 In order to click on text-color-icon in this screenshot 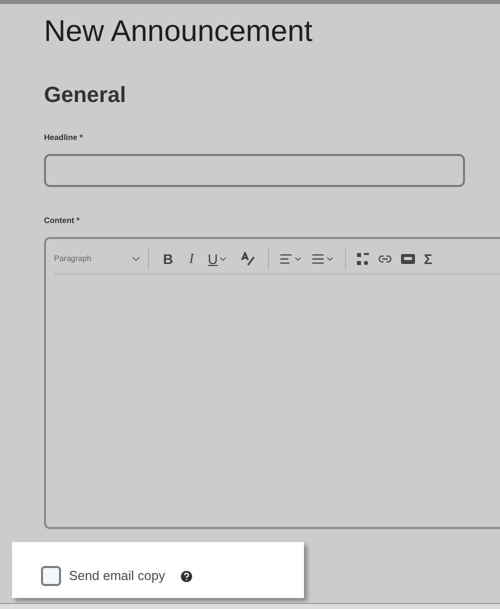, I will do `click(248, 259)`.